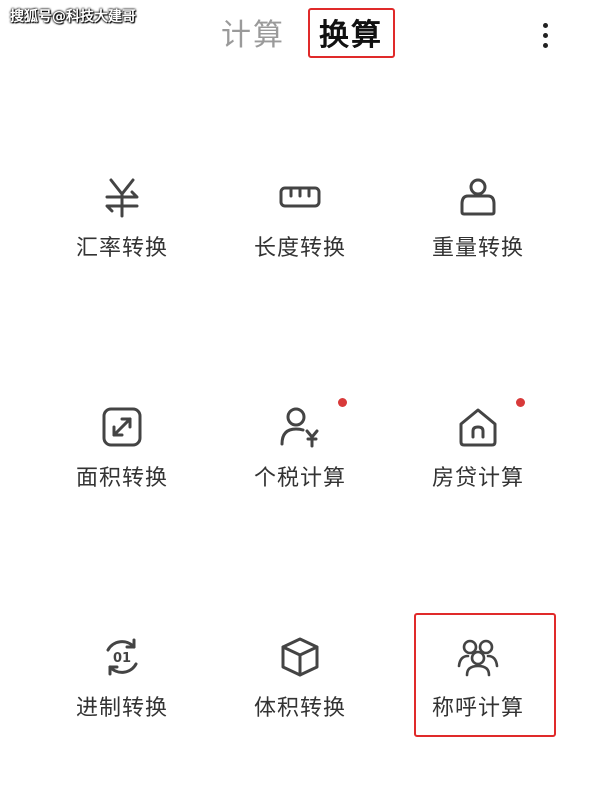 The image size is (600, 801). What do you see at coordinates (478, 691) in the screenshot?
I see `grid-item-relative-title: 称呼计算` at bounding box center [478, 691].